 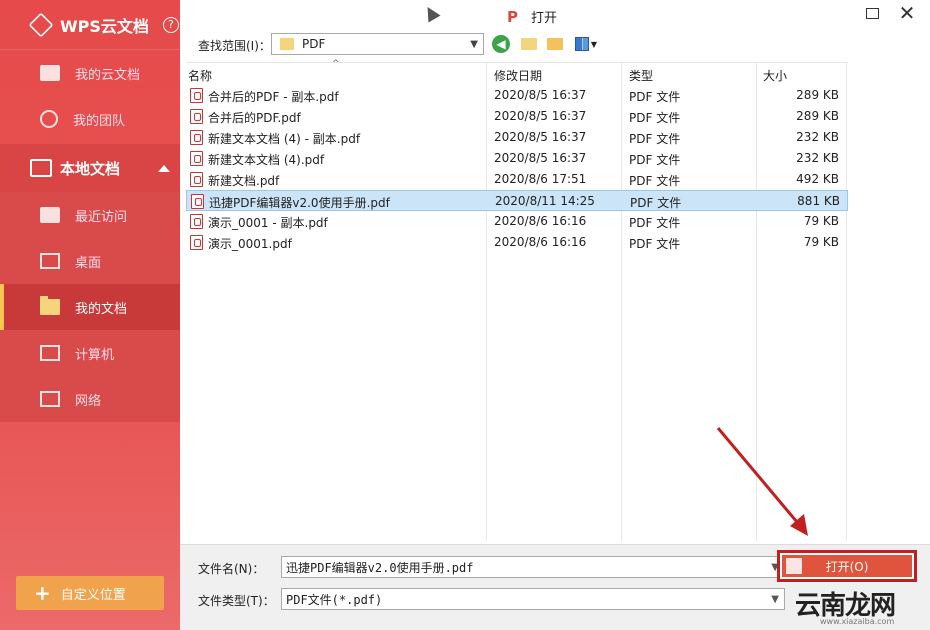 I want to click on collapse-caret-icon, so click(x=164, y=168).